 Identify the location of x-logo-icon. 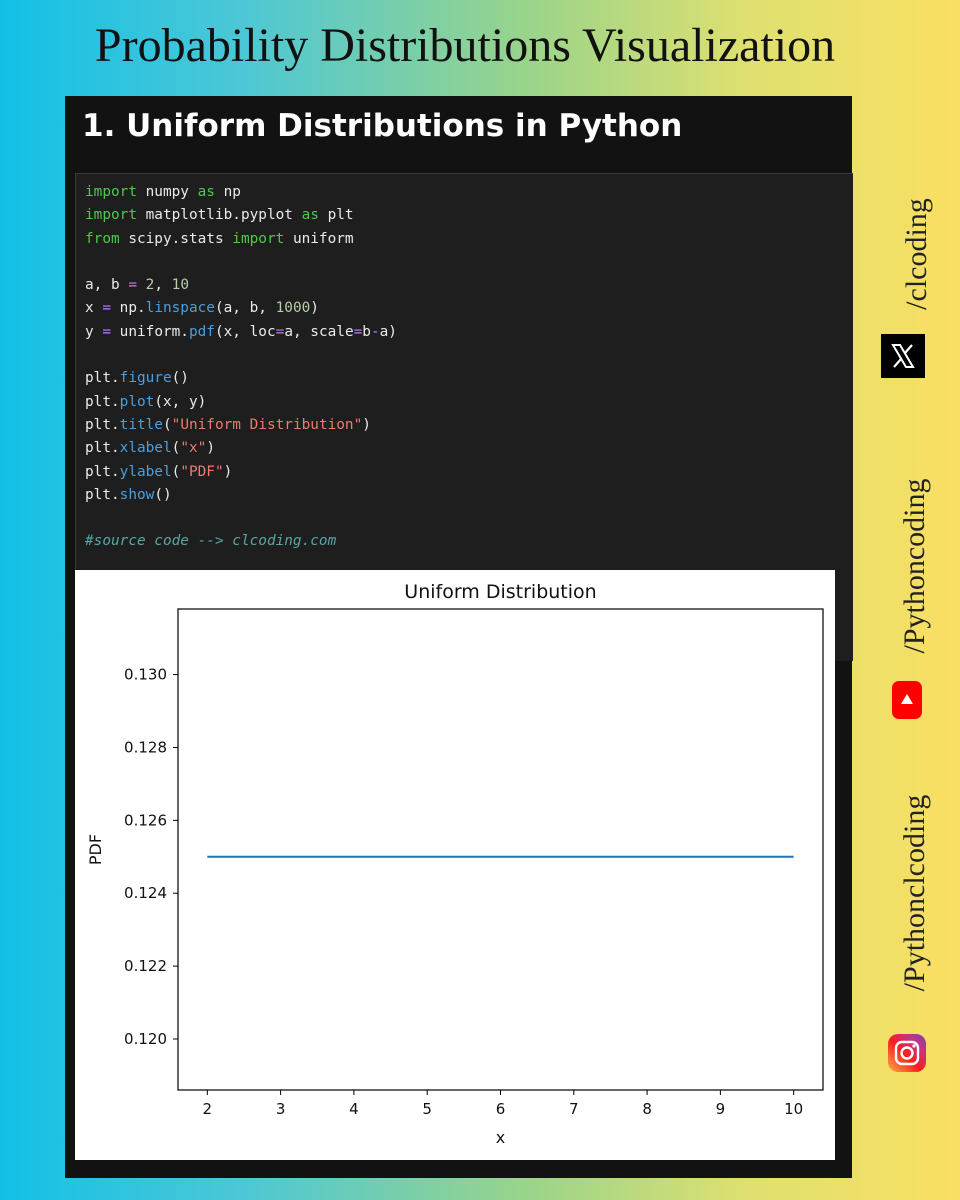
(903, 356).